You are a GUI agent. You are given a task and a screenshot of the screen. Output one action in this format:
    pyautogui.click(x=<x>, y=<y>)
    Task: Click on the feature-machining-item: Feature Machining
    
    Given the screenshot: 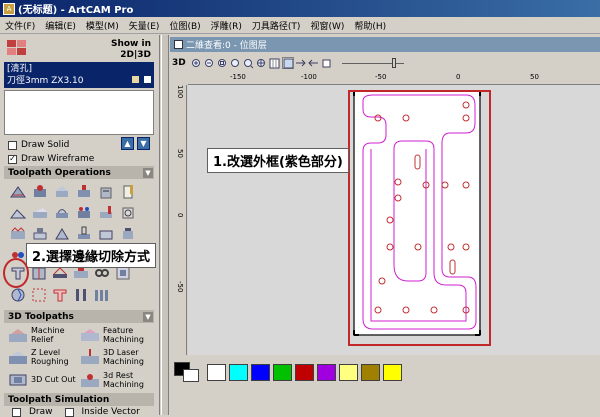 What is the action you would take?
    pyautogui.click(x=117, y=335)
    